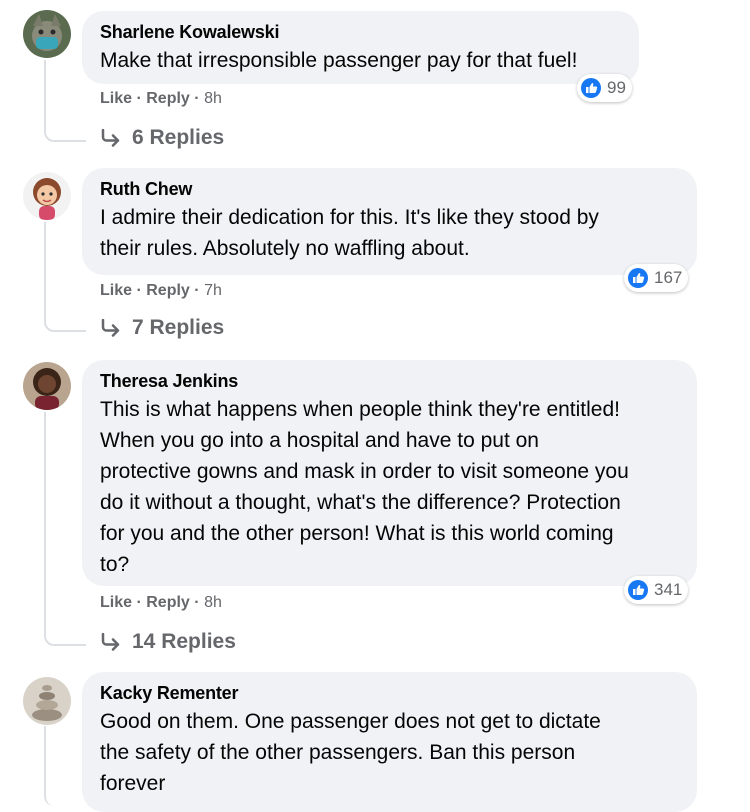  I want to click on replies-label: 14 Replies, so click(184, 641).